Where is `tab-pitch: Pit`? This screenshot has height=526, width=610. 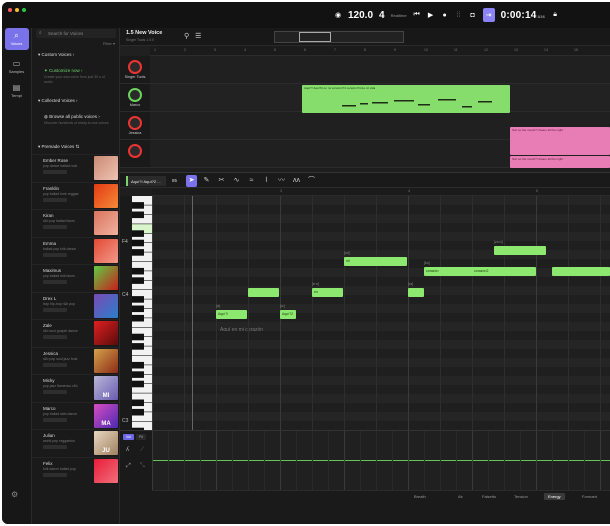
tab-pitch: Pit is located at coordinates (140, 437).